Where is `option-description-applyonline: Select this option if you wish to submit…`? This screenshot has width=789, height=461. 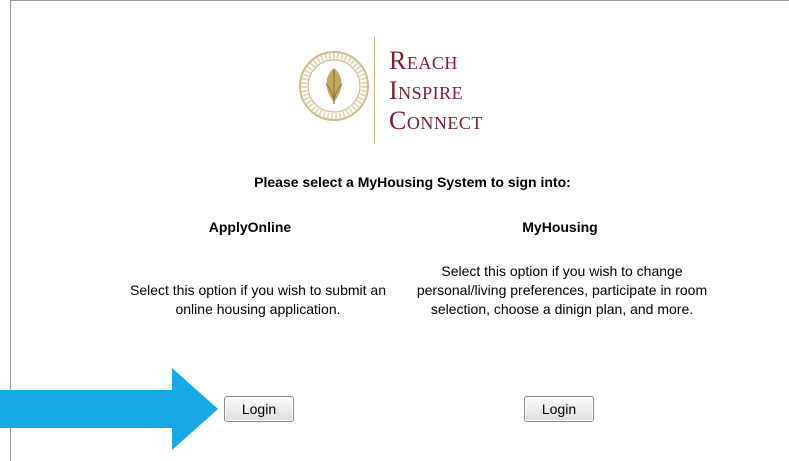 option-description-applyonline: Select this option if you wish to submit… is located at coordinates (258, 299).